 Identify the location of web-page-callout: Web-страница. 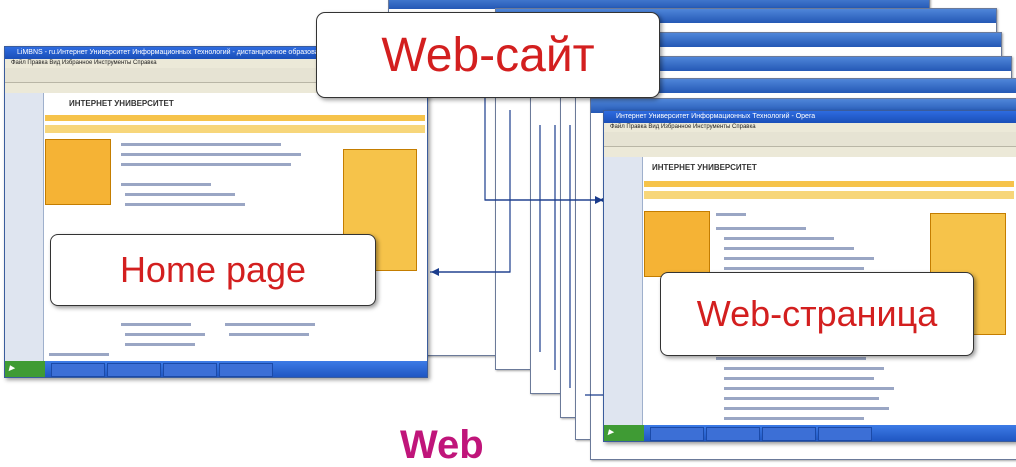
(817, 314).